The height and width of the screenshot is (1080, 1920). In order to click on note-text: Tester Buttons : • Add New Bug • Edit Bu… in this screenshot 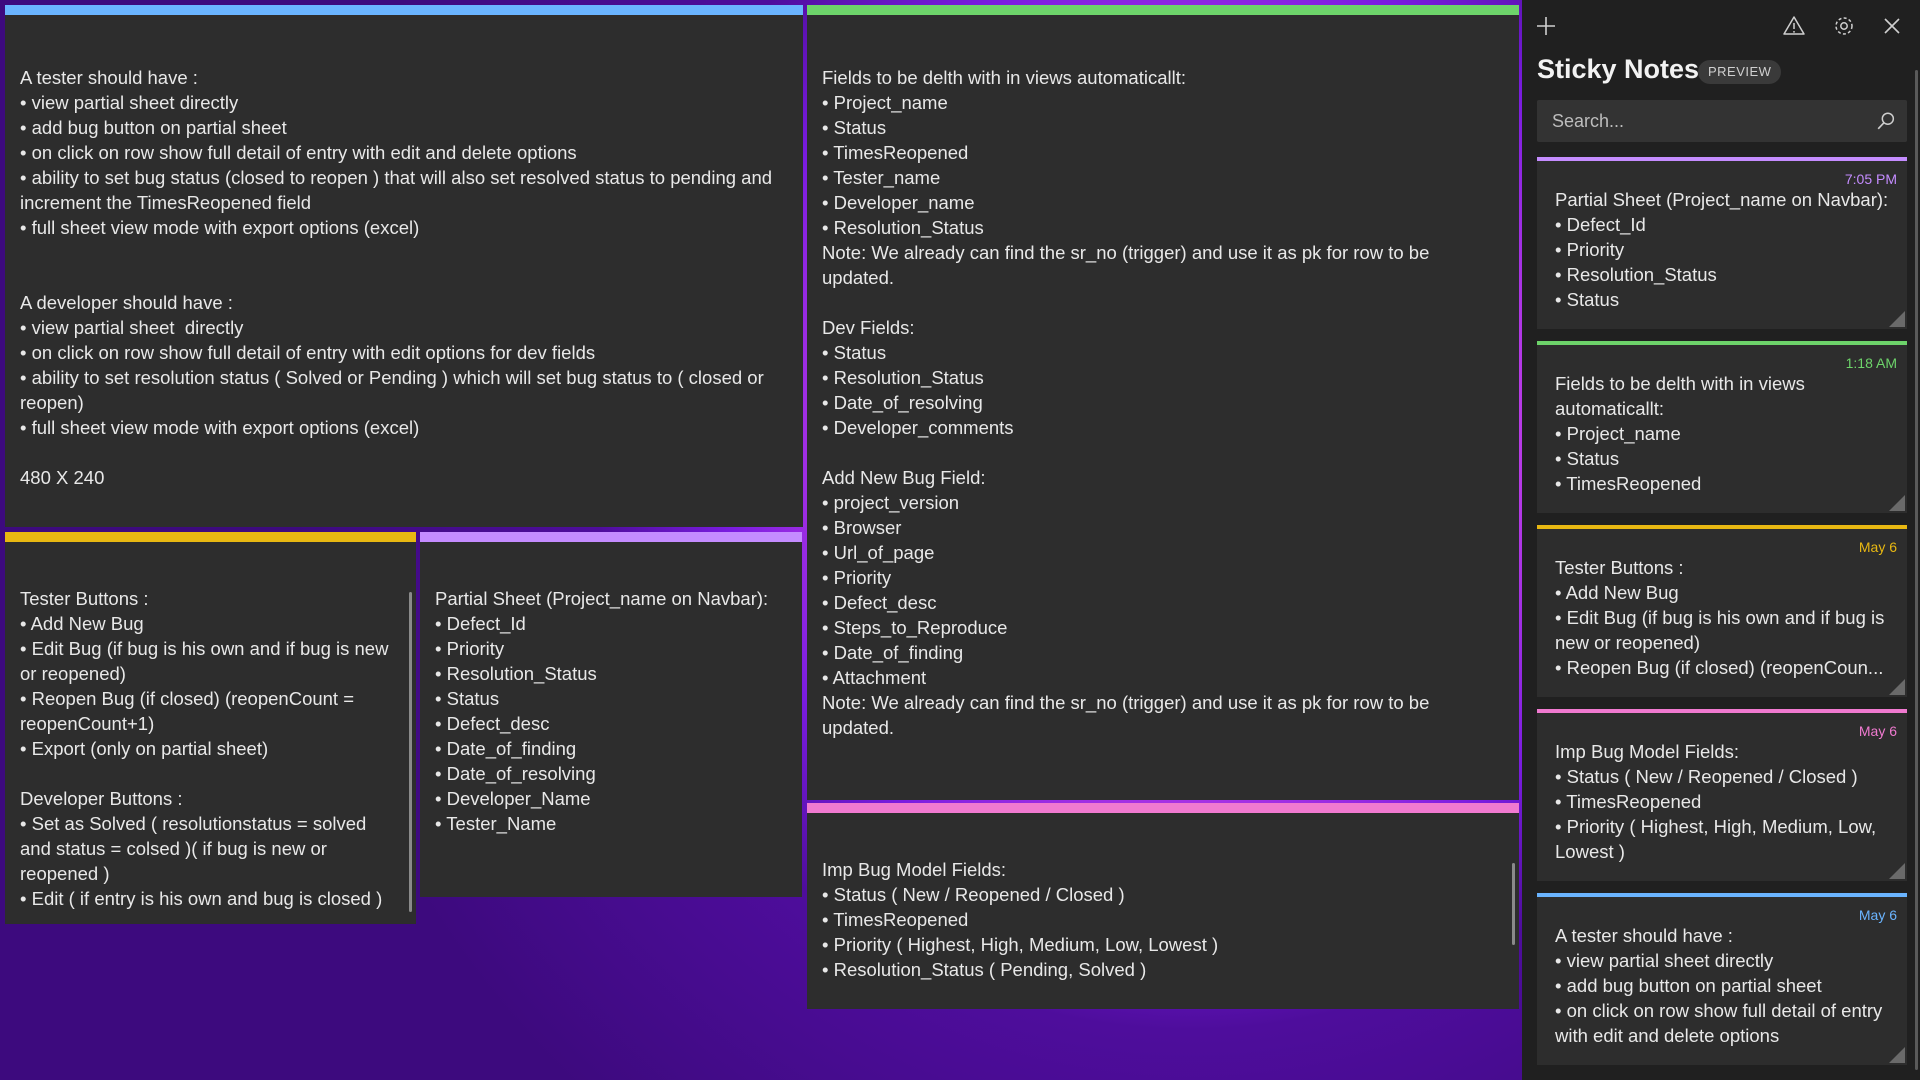, I will do `click(207, 748)`.